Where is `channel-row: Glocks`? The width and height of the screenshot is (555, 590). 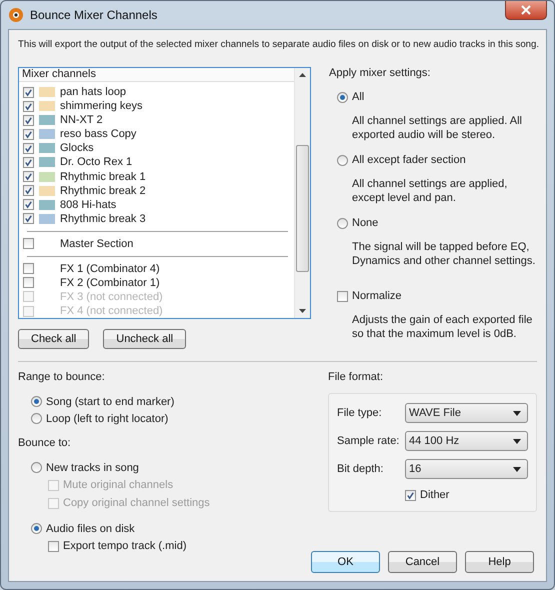
channel-row: Glocks is located at coordinates (156, 148).